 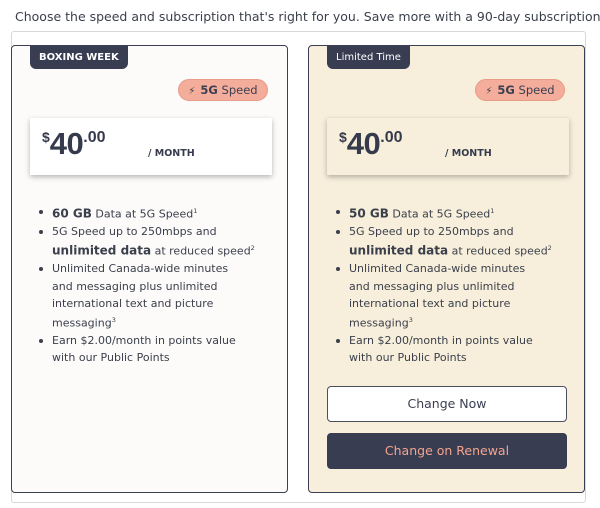 What do you see at coordinates (369, 213) in the screenshot?
I see `data-amount: 50 GB` at bounding box center [369, 213].